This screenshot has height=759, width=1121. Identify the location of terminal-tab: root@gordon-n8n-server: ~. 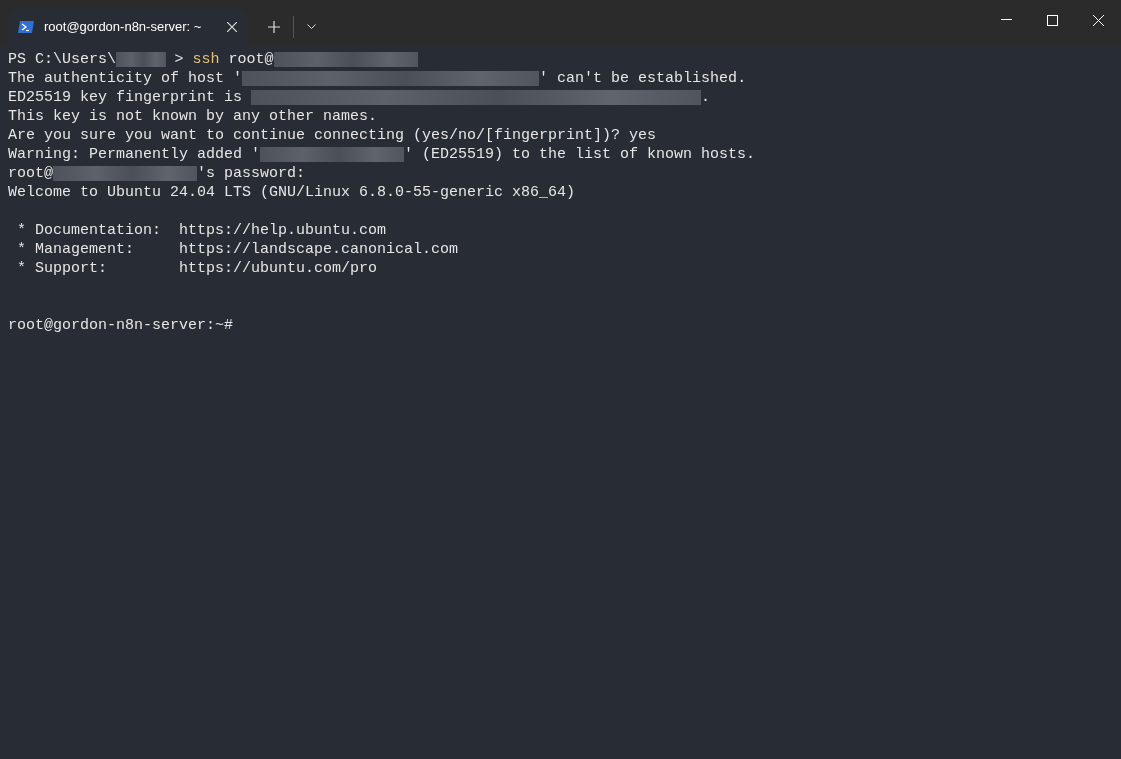
(127, 26).